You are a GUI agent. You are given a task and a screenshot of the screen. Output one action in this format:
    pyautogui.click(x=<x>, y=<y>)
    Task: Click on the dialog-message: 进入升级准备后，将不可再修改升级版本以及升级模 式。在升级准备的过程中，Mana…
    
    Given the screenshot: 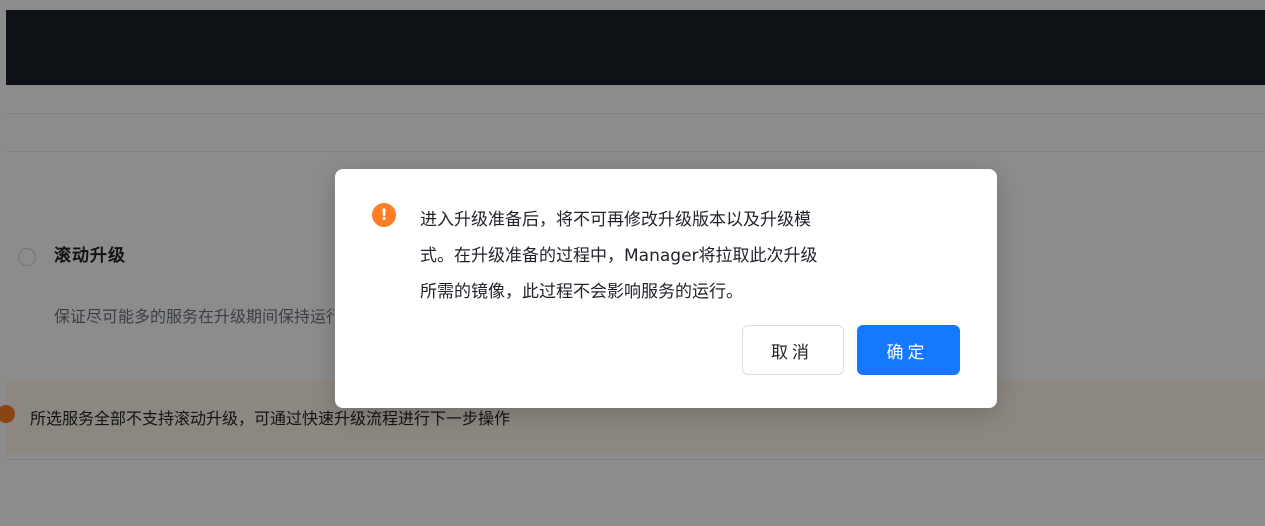 What is the action you would take?
    pyautogui.click(x=690, y=256)
    